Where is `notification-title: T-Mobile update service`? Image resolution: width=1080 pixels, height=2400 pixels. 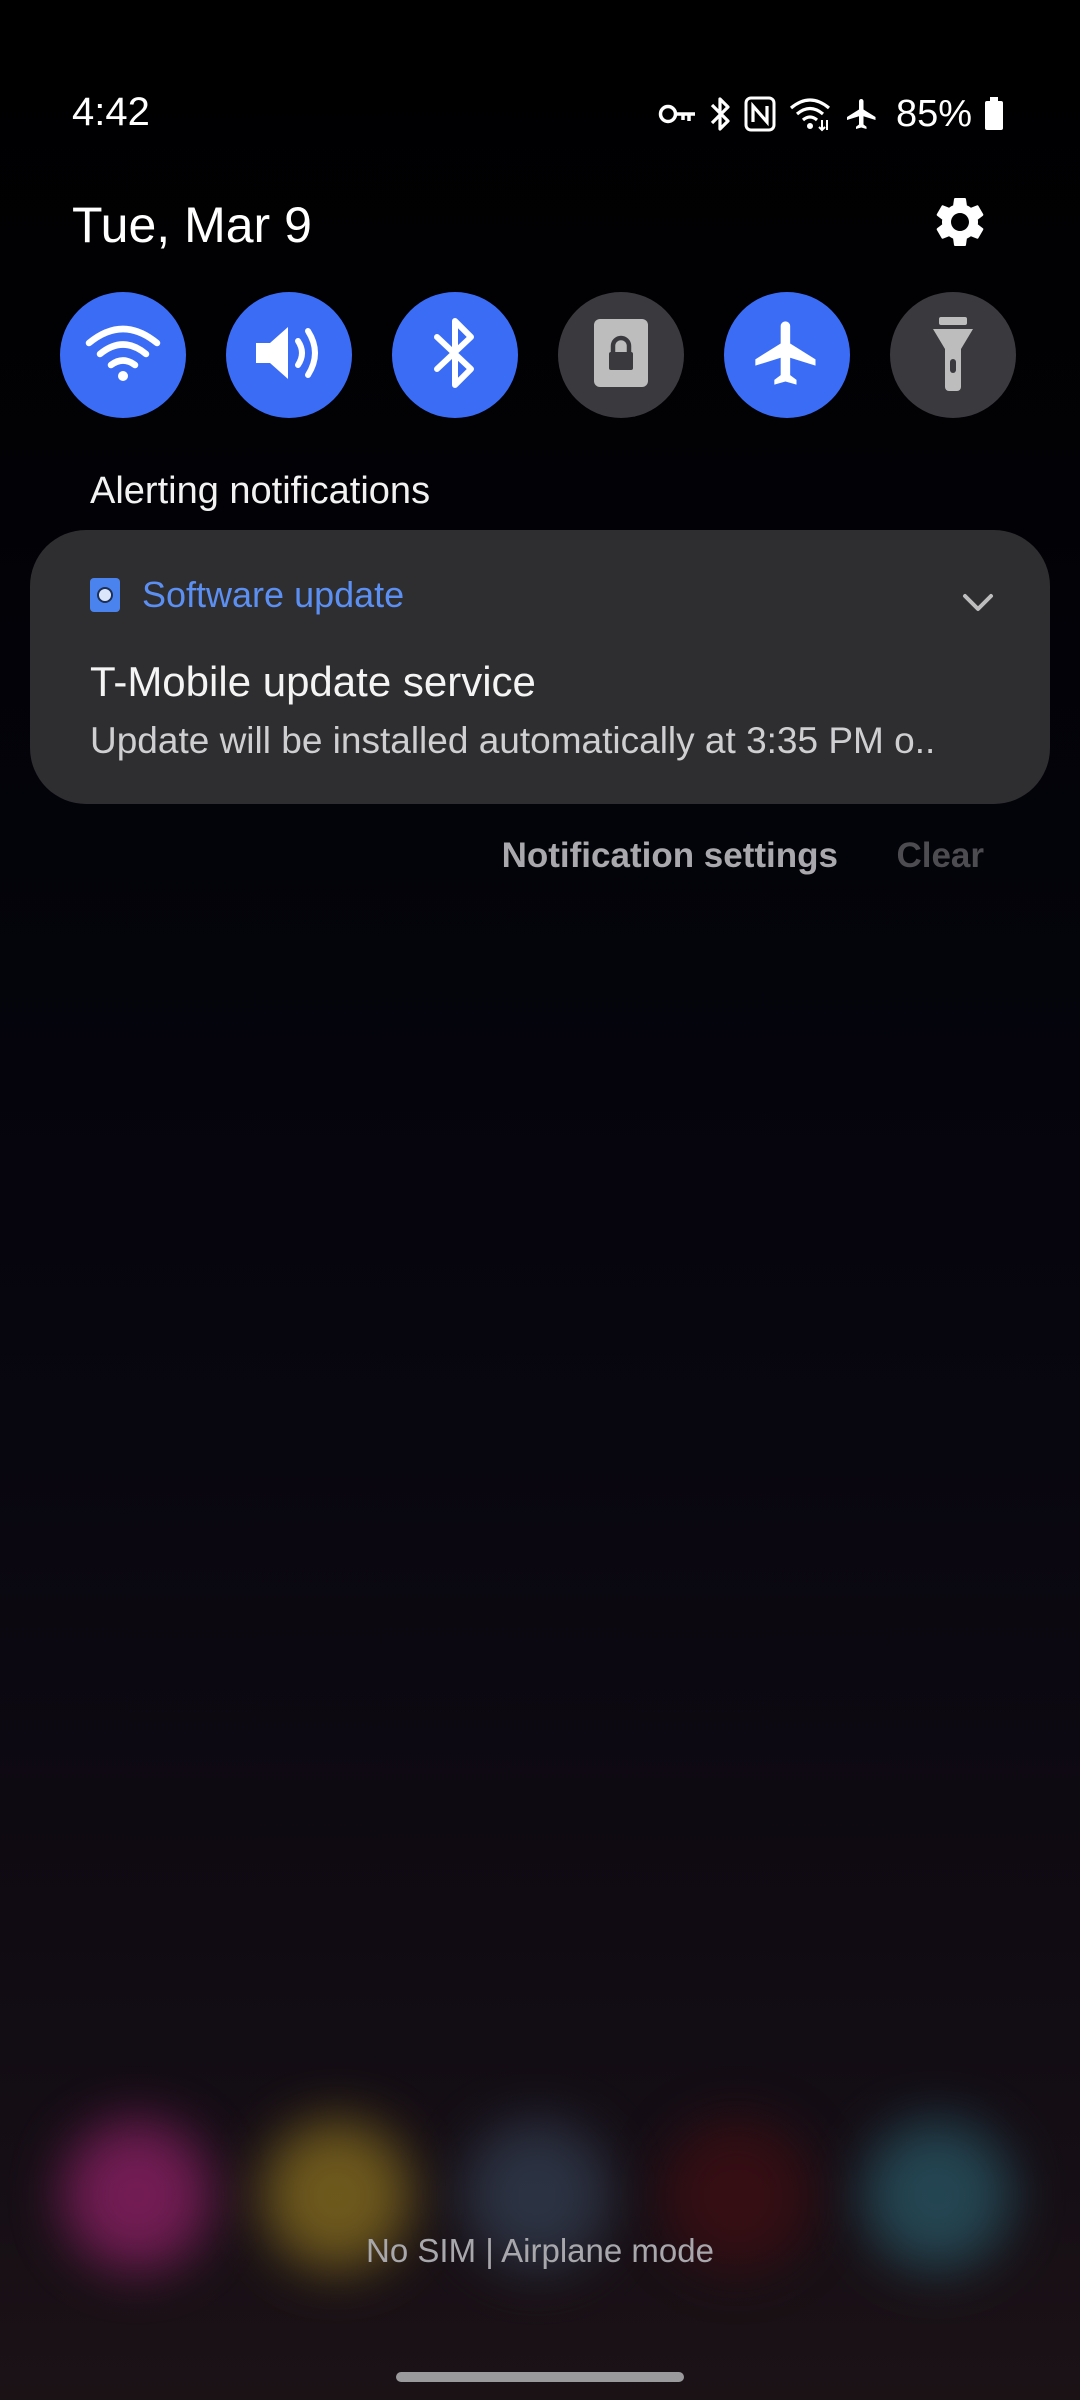 notification-title: T-Mobile update service is located at coordinates (313, 681).